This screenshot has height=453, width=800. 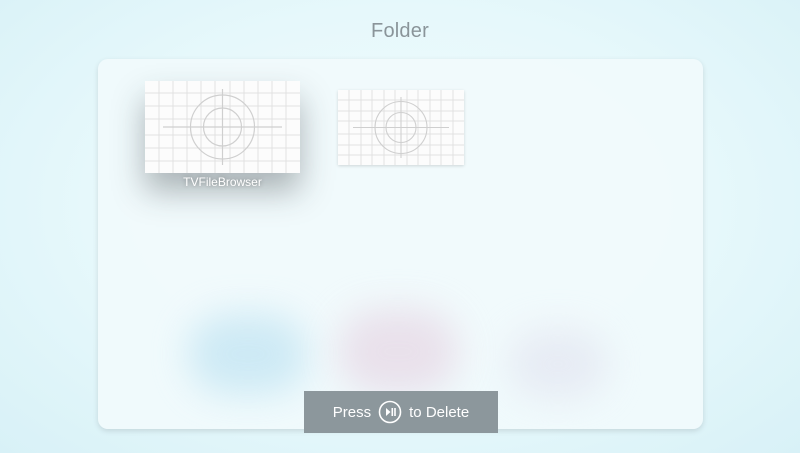 I want to click on app-tile, so click(x=401, y=127).